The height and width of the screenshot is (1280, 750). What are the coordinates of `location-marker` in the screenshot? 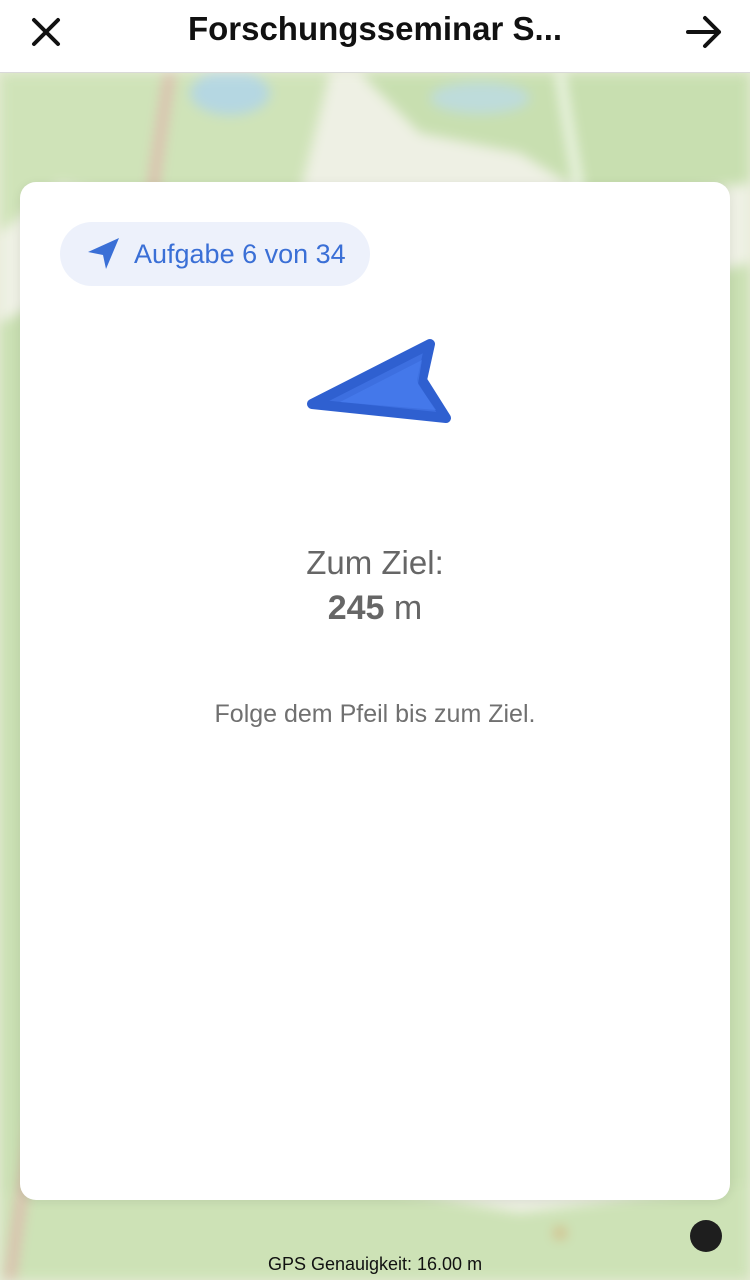 It's located at (706, 1236).